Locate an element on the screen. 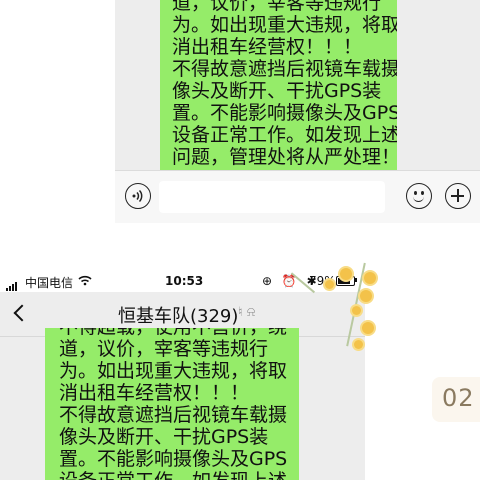 The height and width of the screenshot is (480, 480). clock: 10:53 is located at coordinates (184, 281).